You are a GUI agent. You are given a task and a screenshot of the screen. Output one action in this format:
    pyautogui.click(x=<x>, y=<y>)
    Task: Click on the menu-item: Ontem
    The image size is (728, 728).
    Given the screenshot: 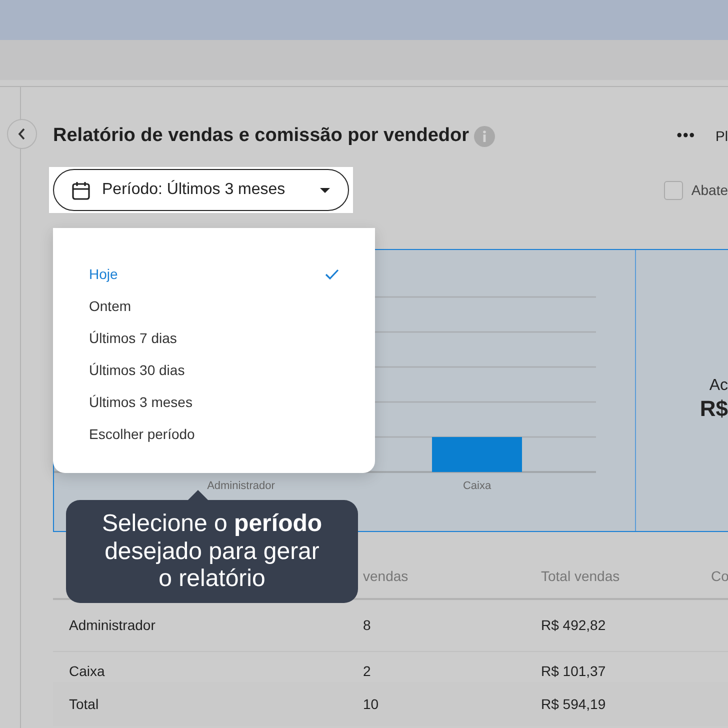 What is the action you would take?
    pyautogui.click(x=214, y=306)
    